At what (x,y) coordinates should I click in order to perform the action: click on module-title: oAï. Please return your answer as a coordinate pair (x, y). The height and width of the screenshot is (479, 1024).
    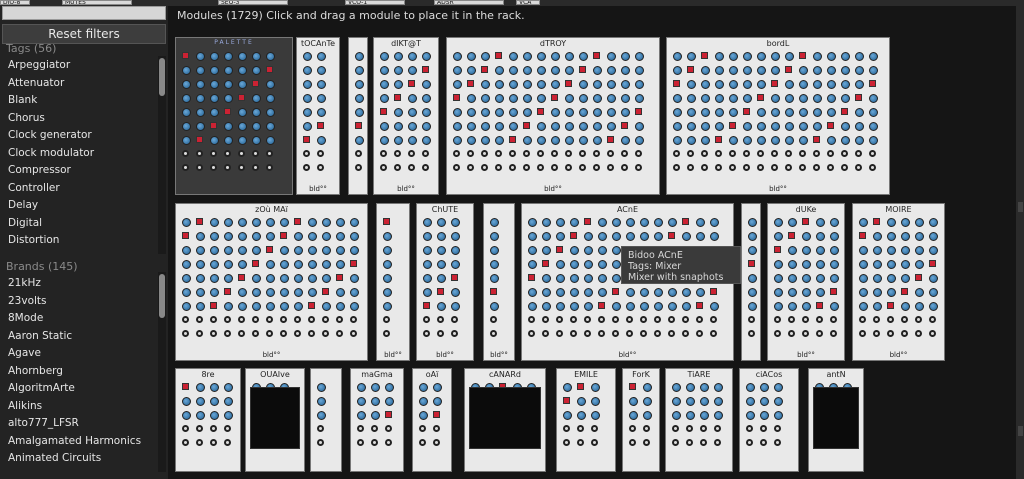
    Looking at the image, I should click on (432, 374).